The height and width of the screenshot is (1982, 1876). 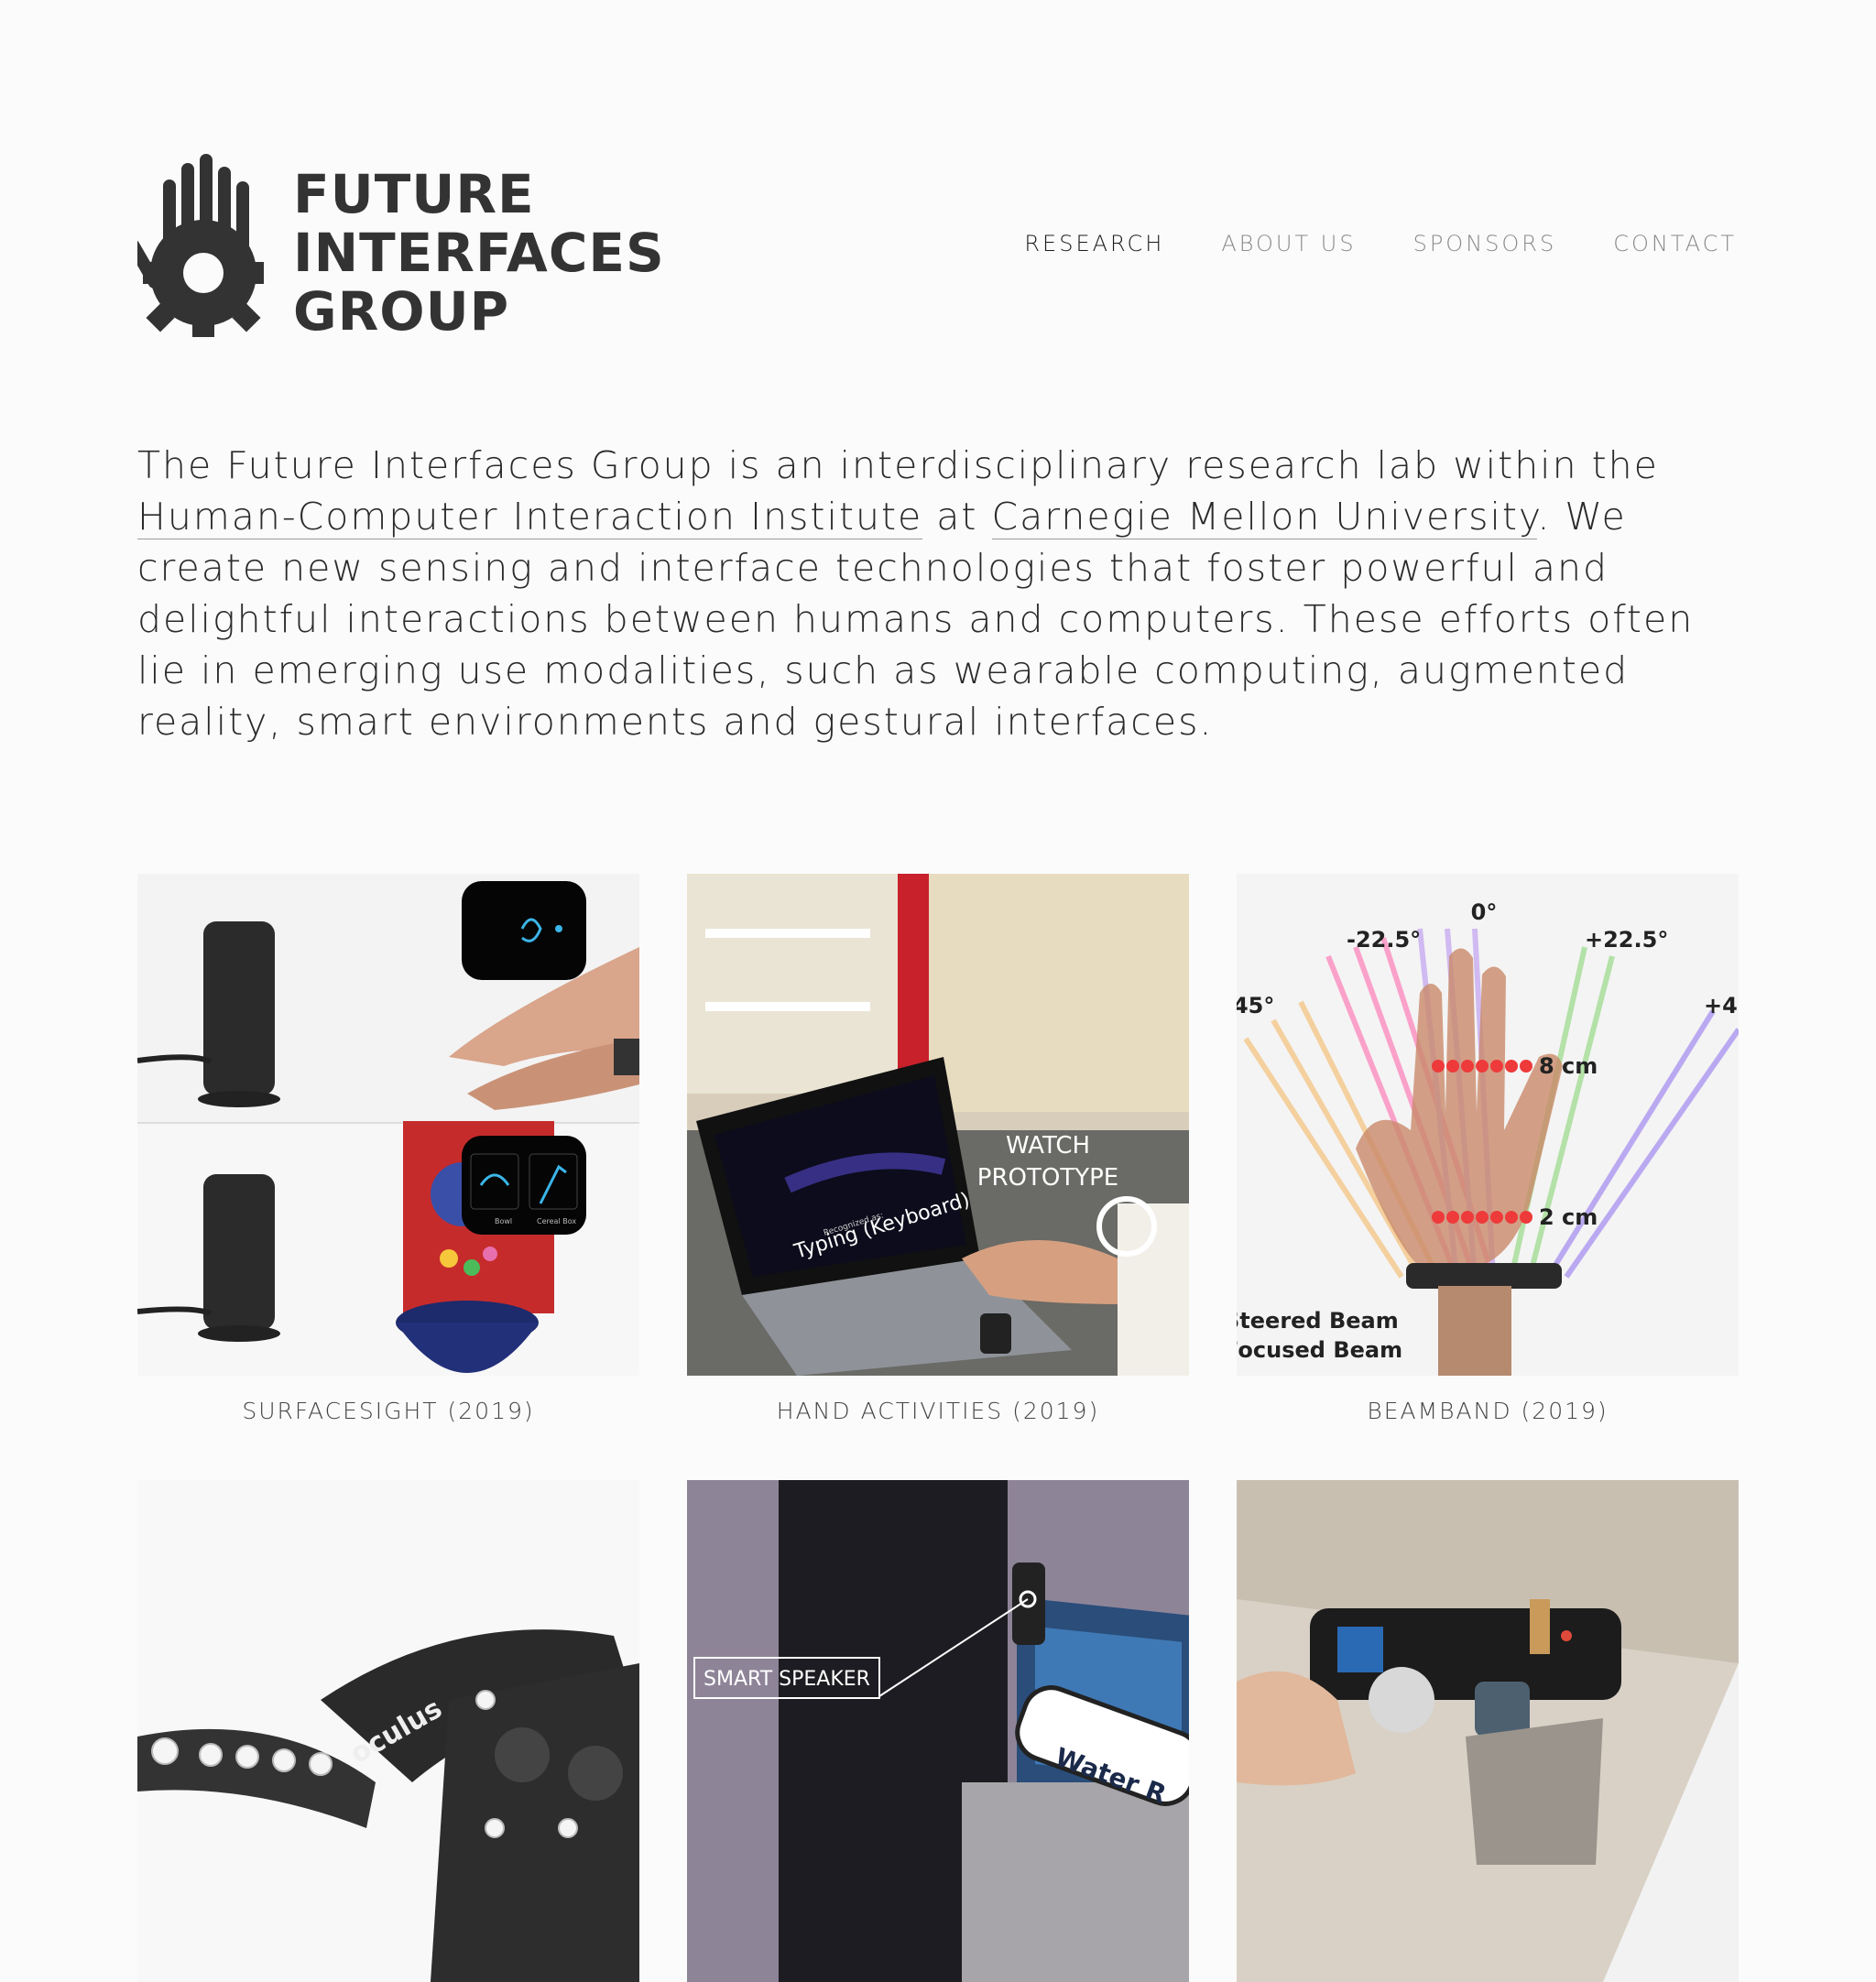 I want to click on beamband-angle-minus-22: -22.5°, so click(x=1384, y=940).